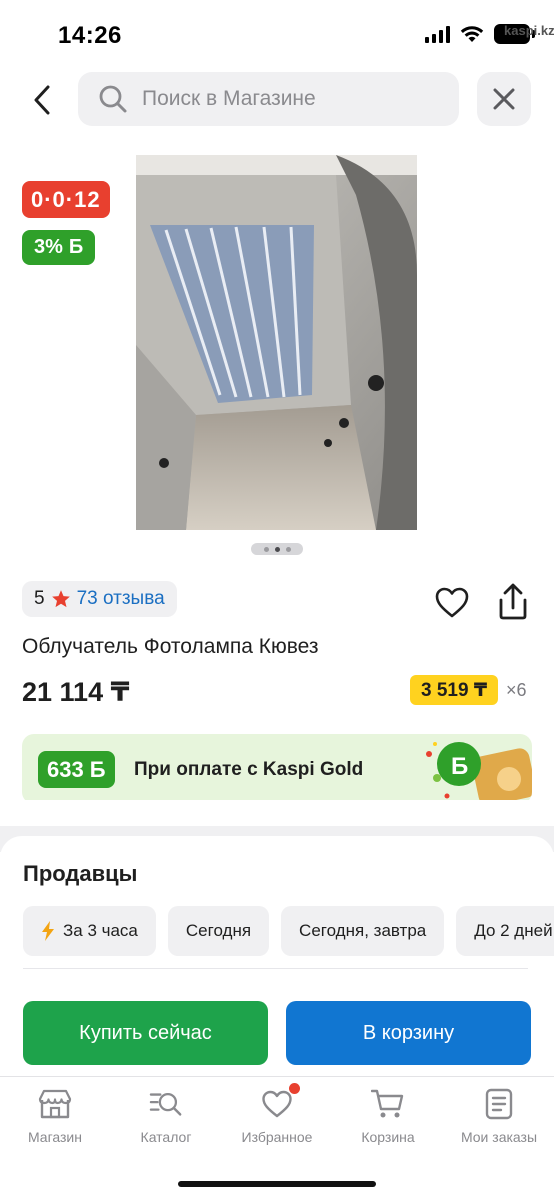  Describe the element at coordinates (294, 1088) in the screenshot. I see `notification-dot` at that location.